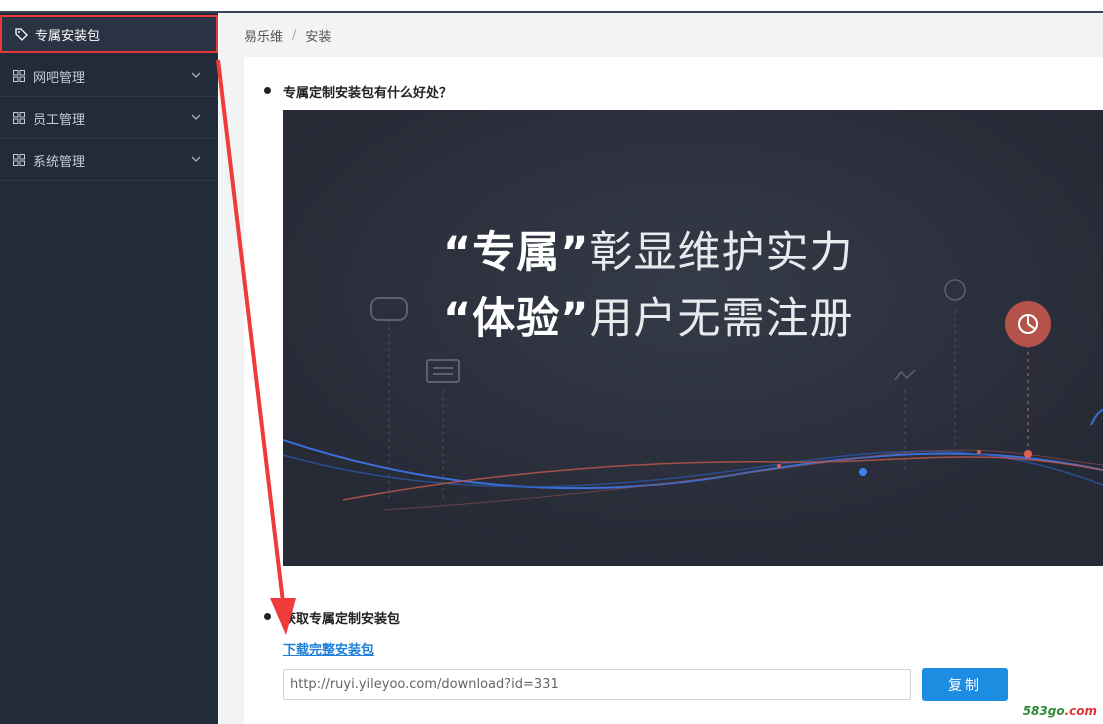  I want to click on tag-icon, so click(21, 34).